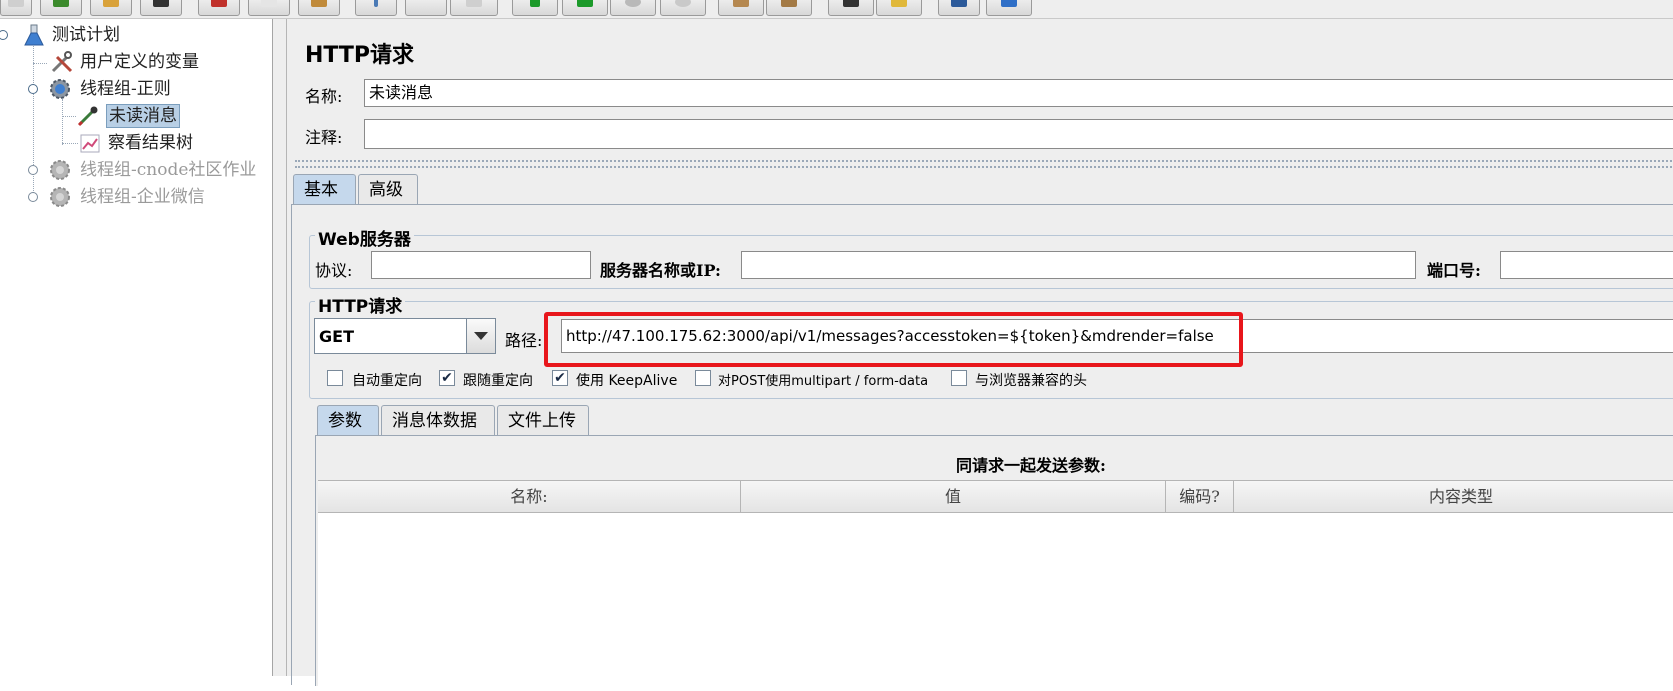 This screenshot has height=691, width=1673. Describe the element at coordinates (481, 265) in the screenshot. I see `protocol-input` at that location.